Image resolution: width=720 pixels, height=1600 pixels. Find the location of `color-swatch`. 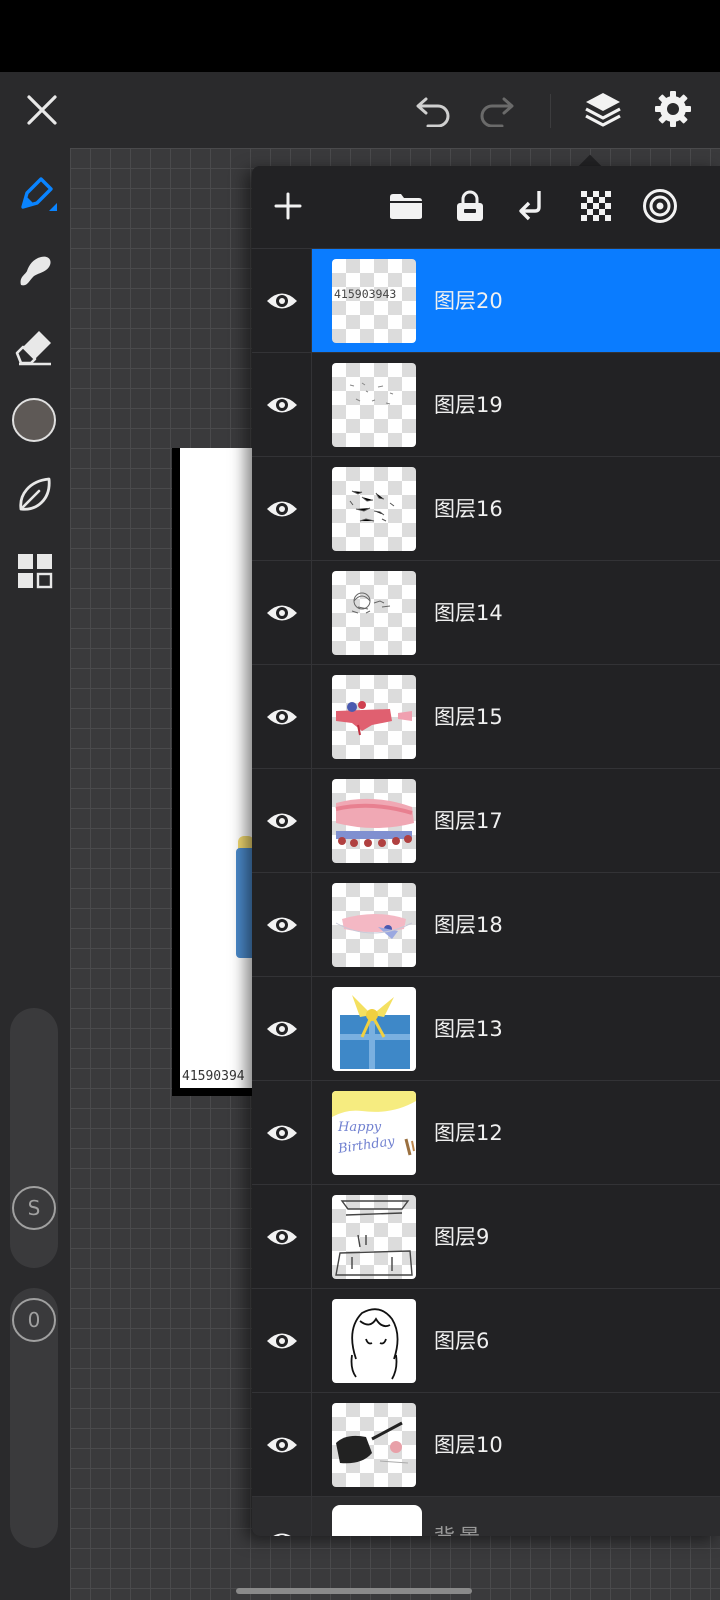

color-swatch is located at coordinates (34, 420).